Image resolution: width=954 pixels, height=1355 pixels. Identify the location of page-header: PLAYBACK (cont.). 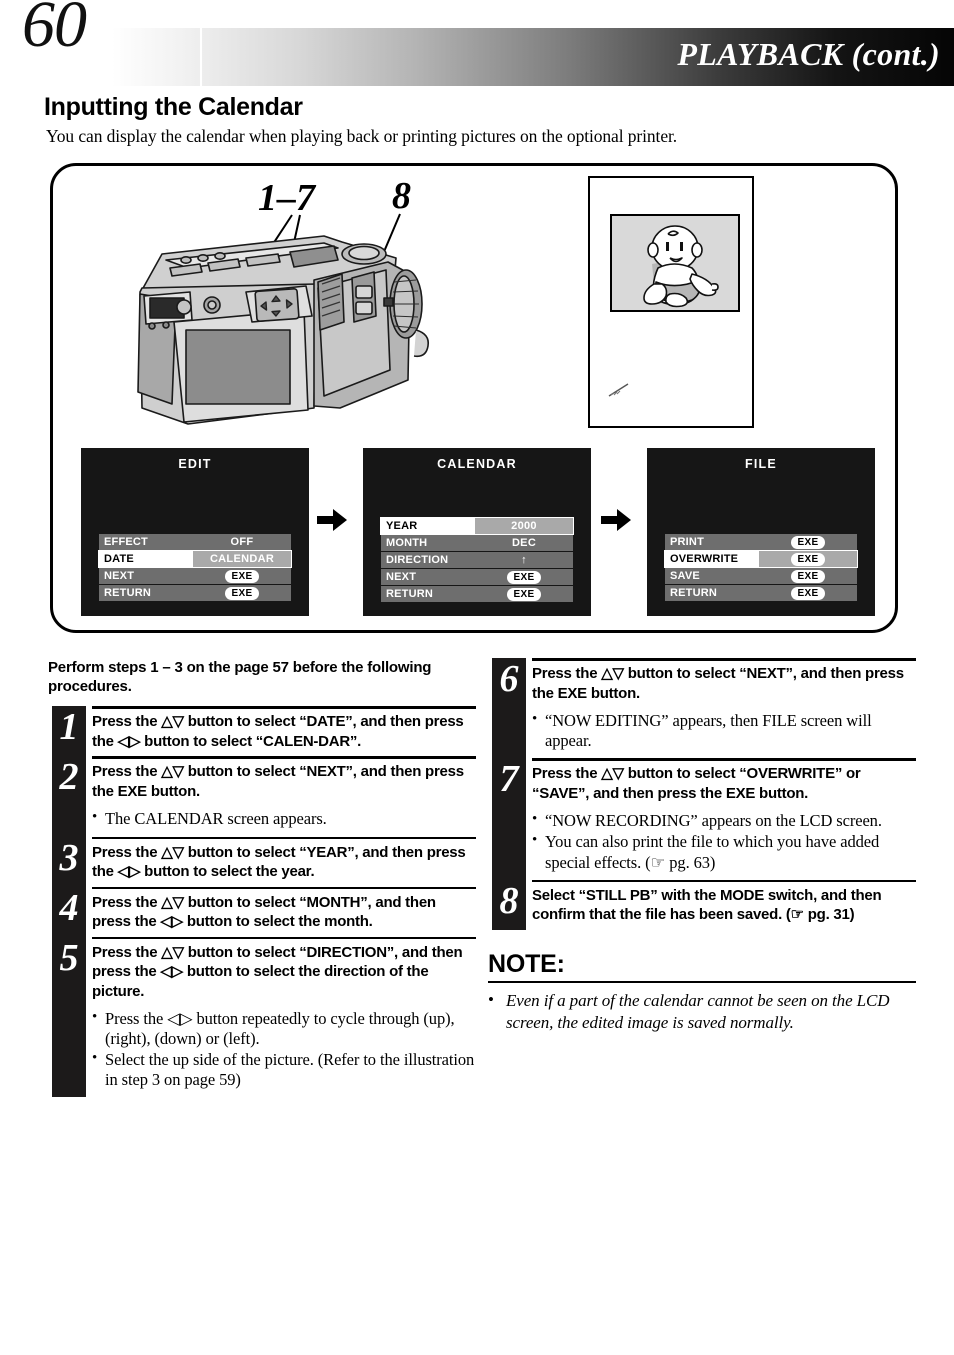
(477, 57).